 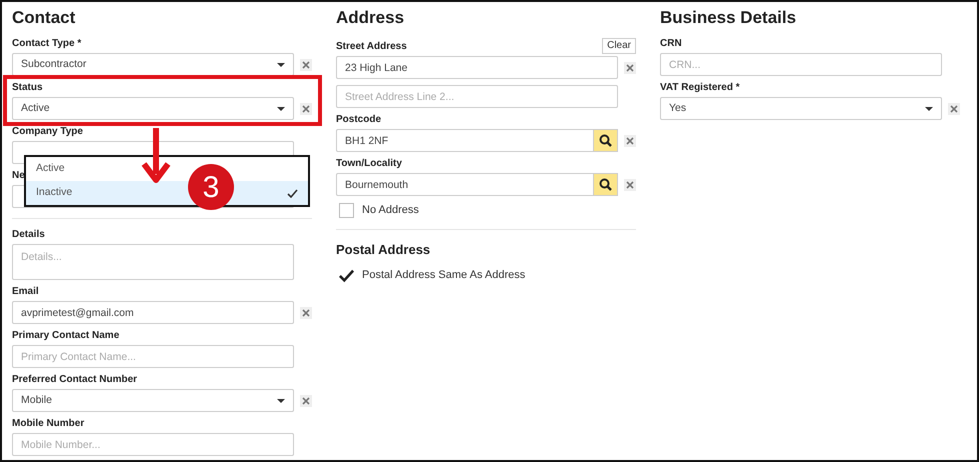 I want to click on field-label: Town/Locality, so click(x=369, y=164).